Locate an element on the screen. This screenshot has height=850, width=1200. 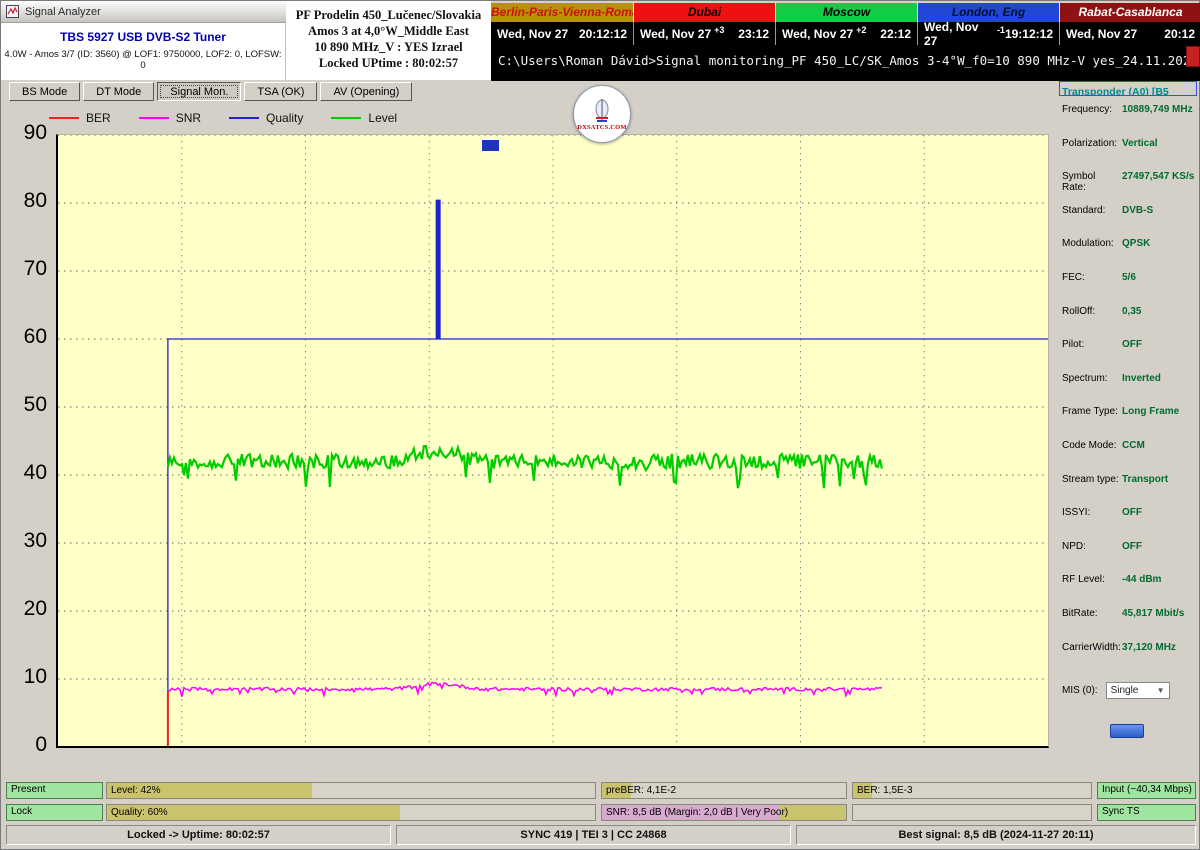
tab-dt-mode: DT Mode is located at coordinates (119, 91).